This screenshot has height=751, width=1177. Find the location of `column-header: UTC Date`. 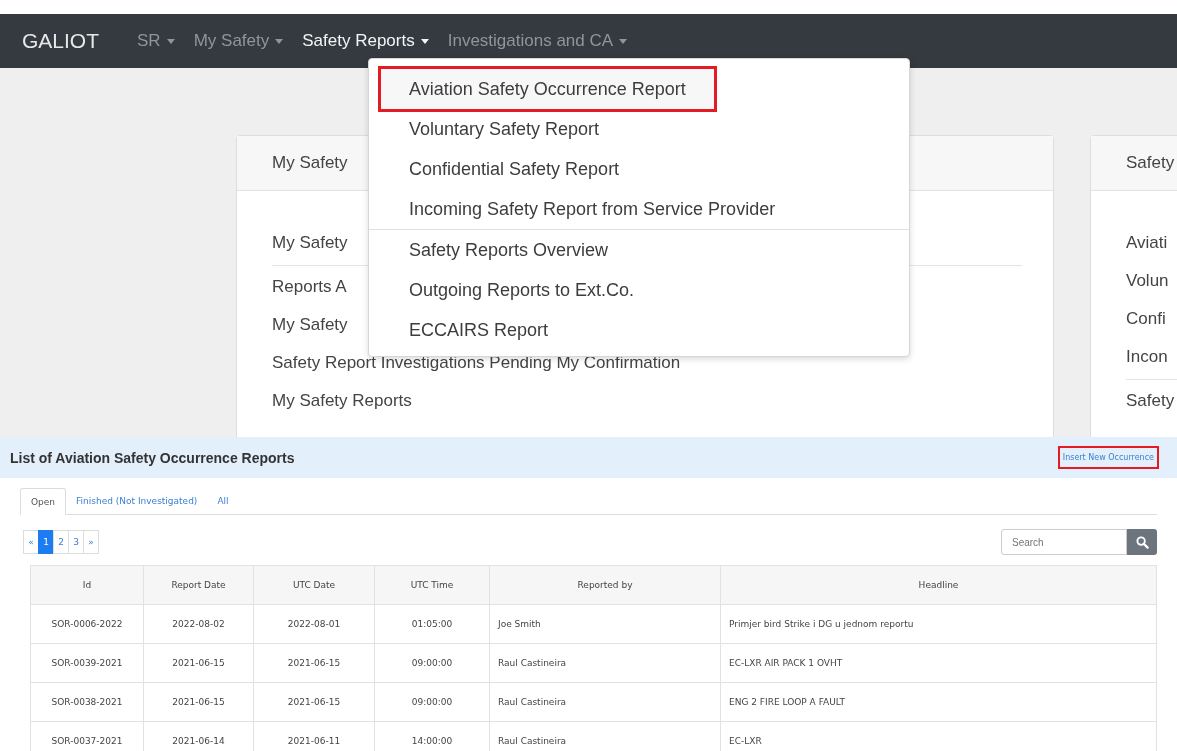

column-header: UTC Date is located at coordinates (314, 585).